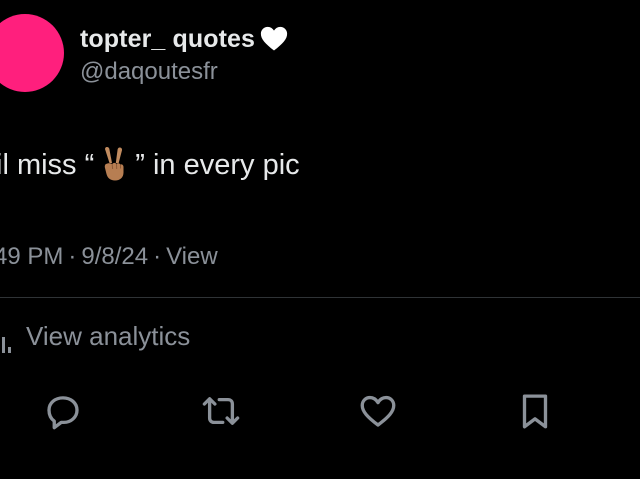 This screenshot has width=640, height=479. I want to click on bookmark-icon, so click(535, 411).